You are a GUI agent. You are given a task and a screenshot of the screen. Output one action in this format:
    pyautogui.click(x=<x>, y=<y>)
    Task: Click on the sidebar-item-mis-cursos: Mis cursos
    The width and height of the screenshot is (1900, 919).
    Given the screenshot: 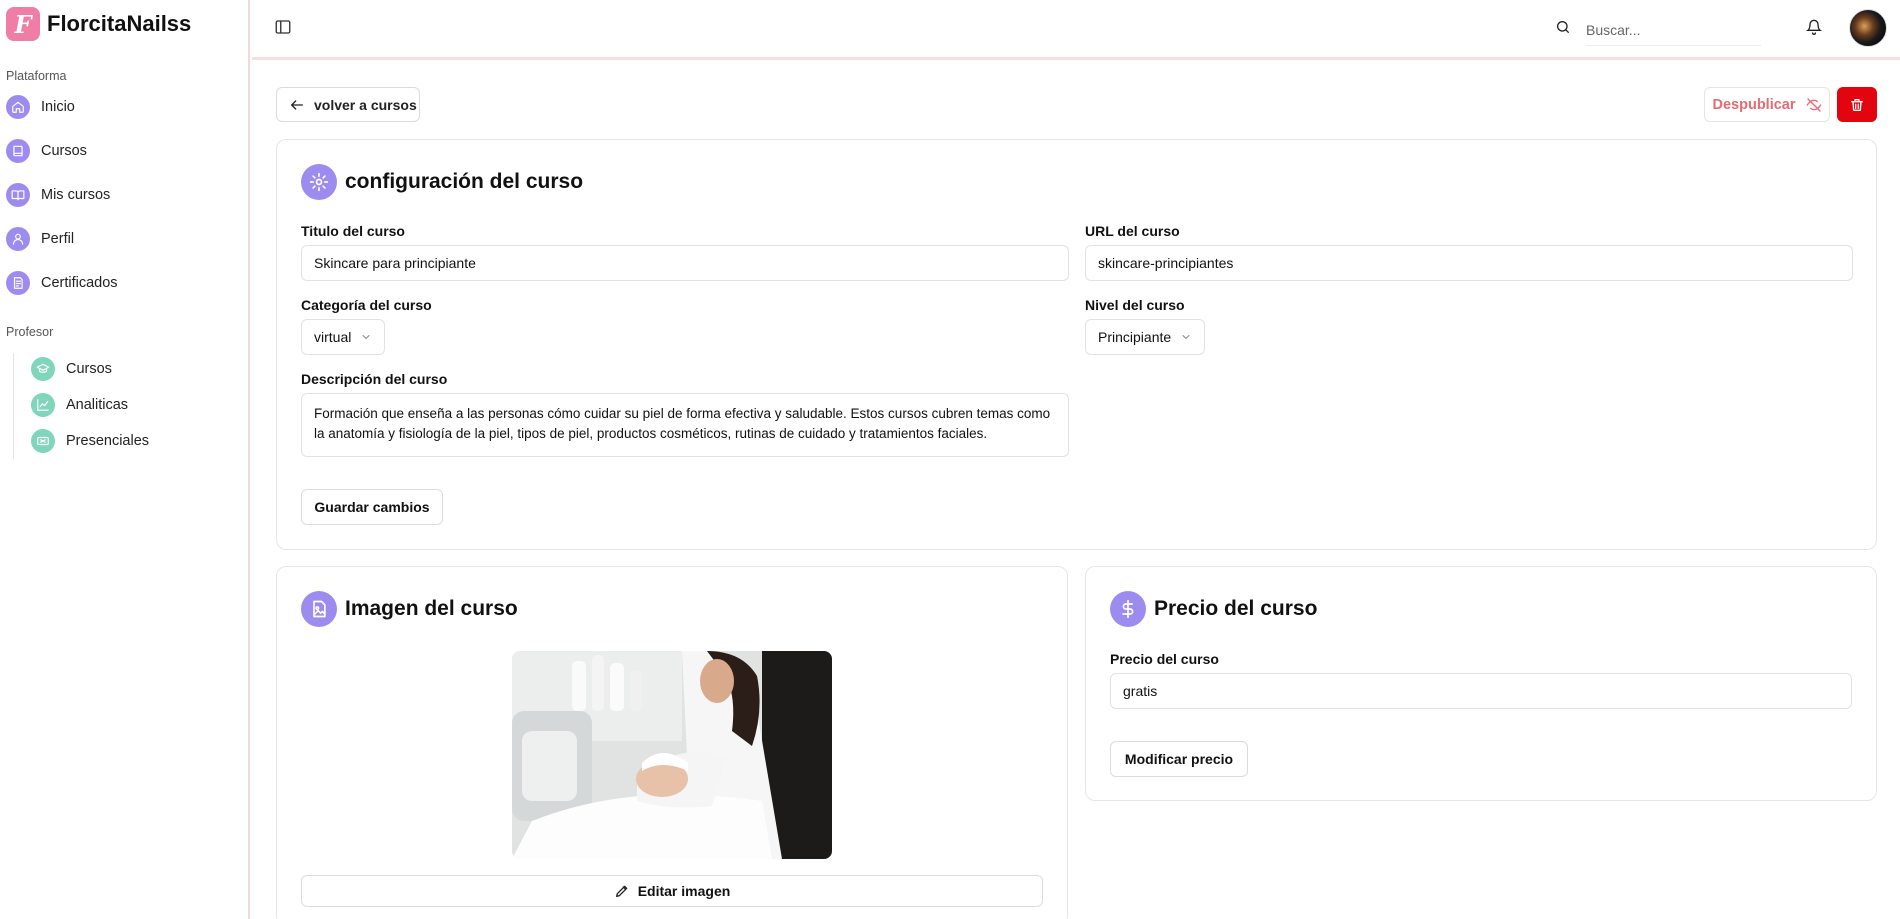 What is the action you would take?
    pyautogui.click(x=58, y=195)
    